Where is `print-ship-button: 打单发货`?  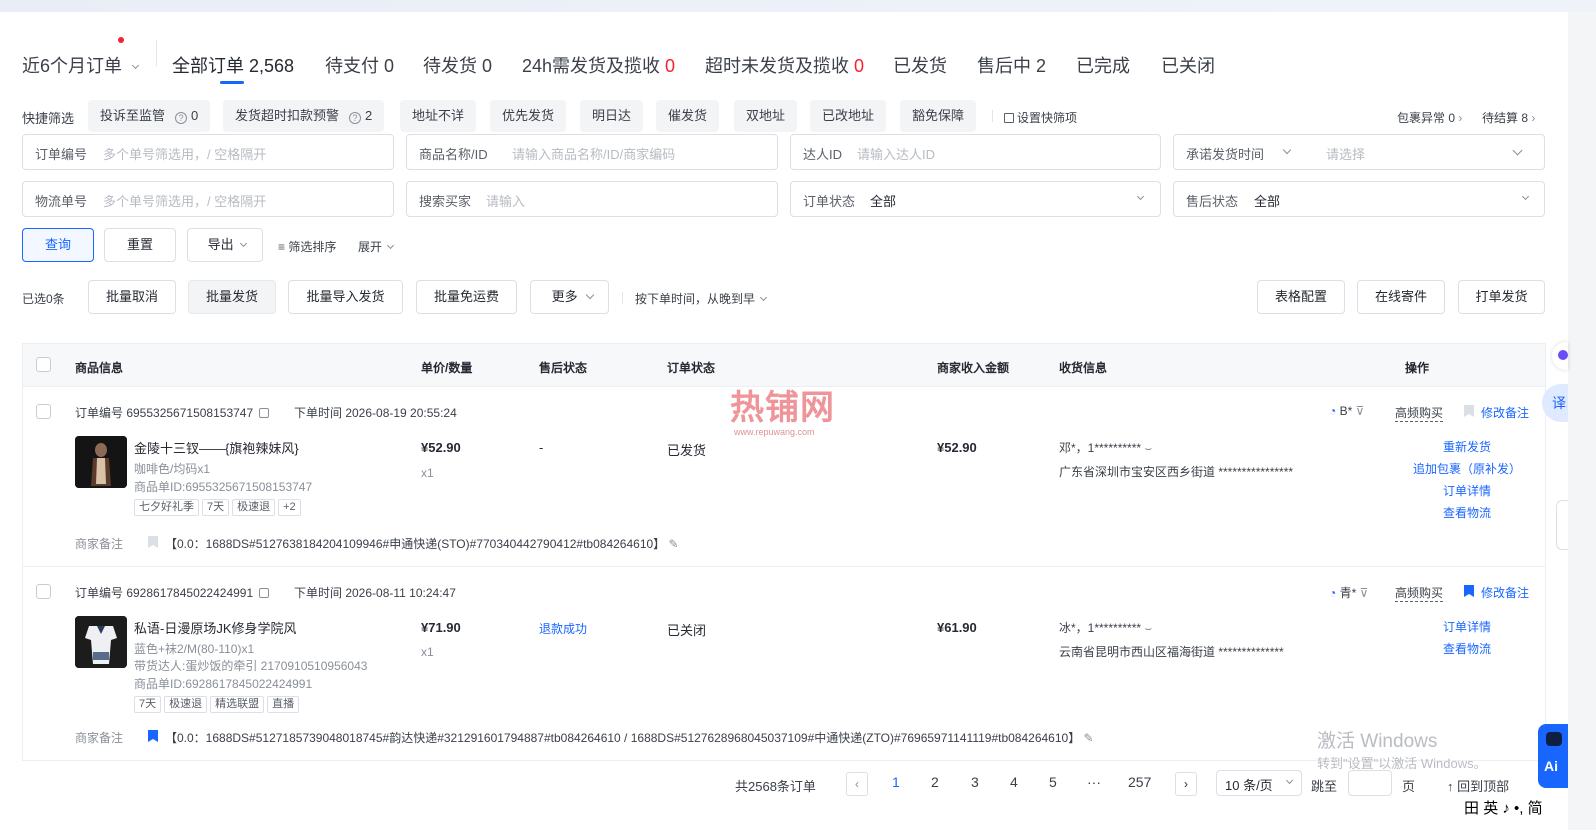
print-ship-button: 打单发货 is located at coordinates (1501, 297).